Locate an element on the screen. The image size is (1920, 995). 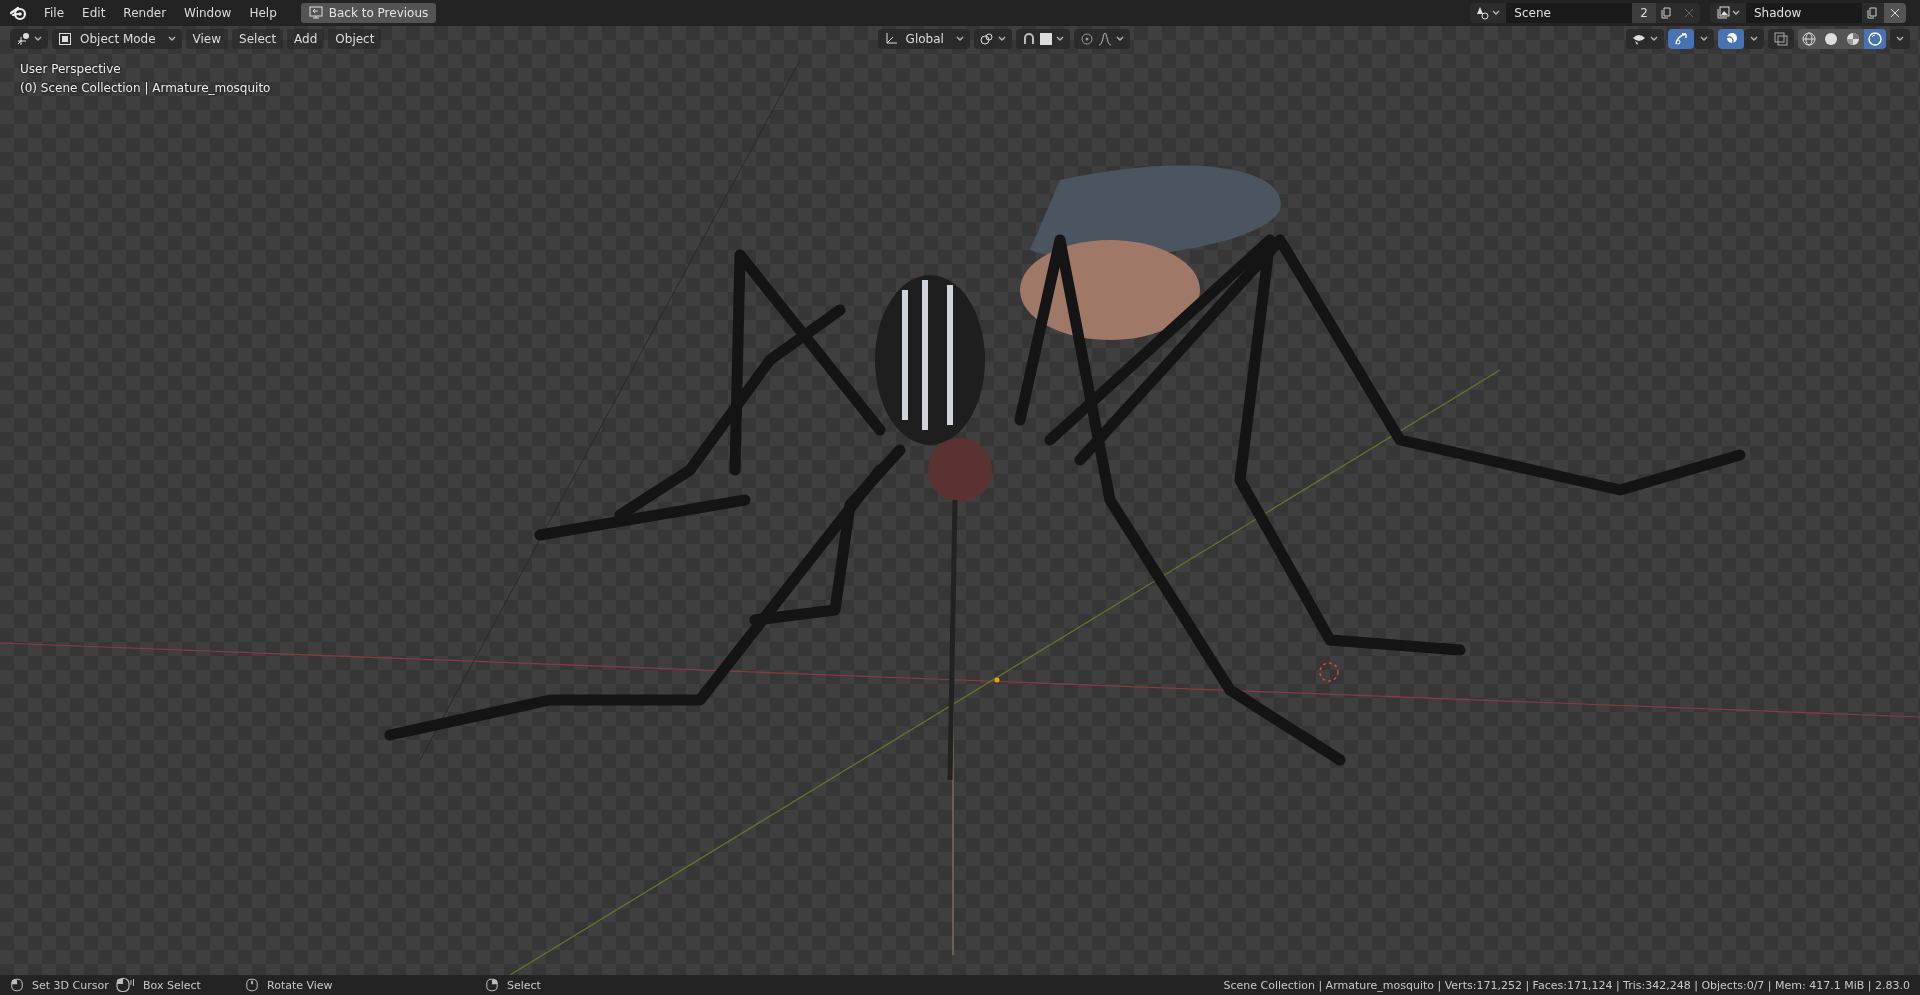
status-hint-text: Rotate View is located at coordinates (300, 985).